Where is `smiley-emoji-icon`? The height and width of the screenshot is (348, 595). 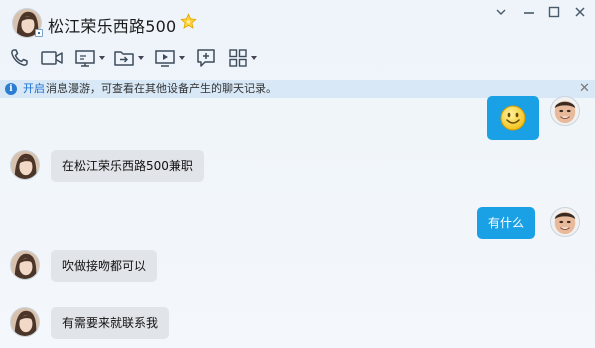
smiley-emoji-icon is located at coordinates (513, 118).